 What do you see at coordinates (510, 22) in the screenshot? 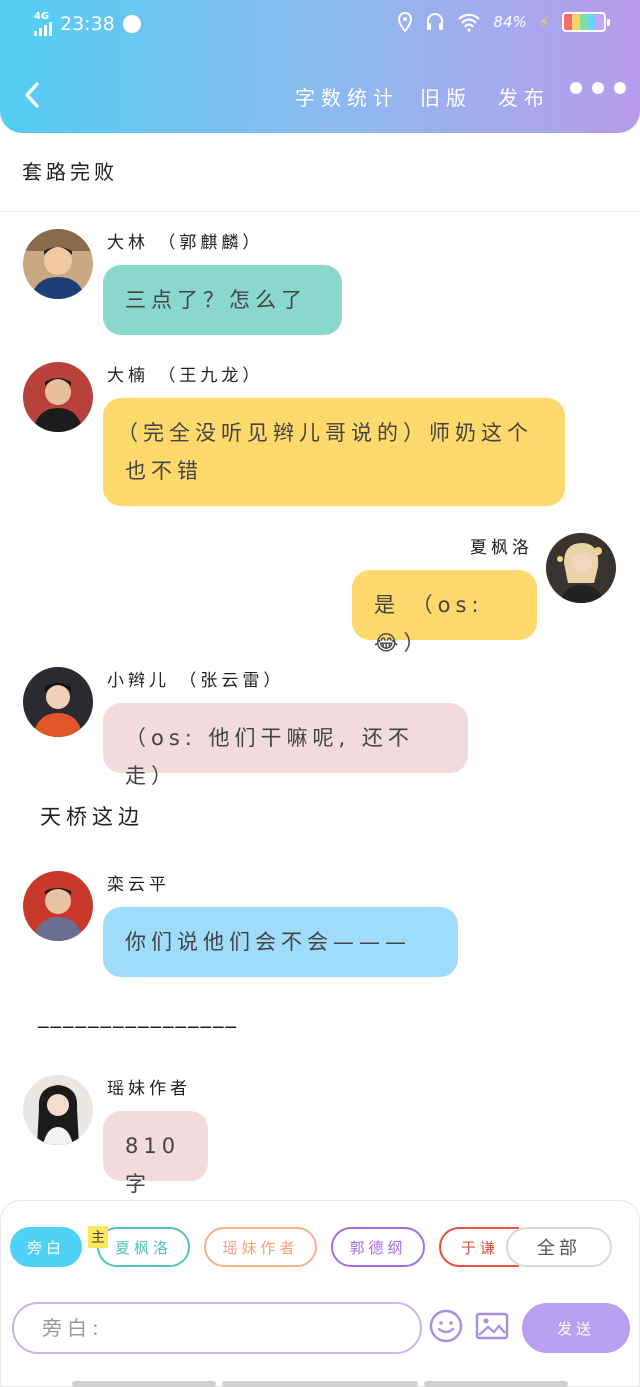
I see `battery-percent: 84%` at bounding box center [510, 22].